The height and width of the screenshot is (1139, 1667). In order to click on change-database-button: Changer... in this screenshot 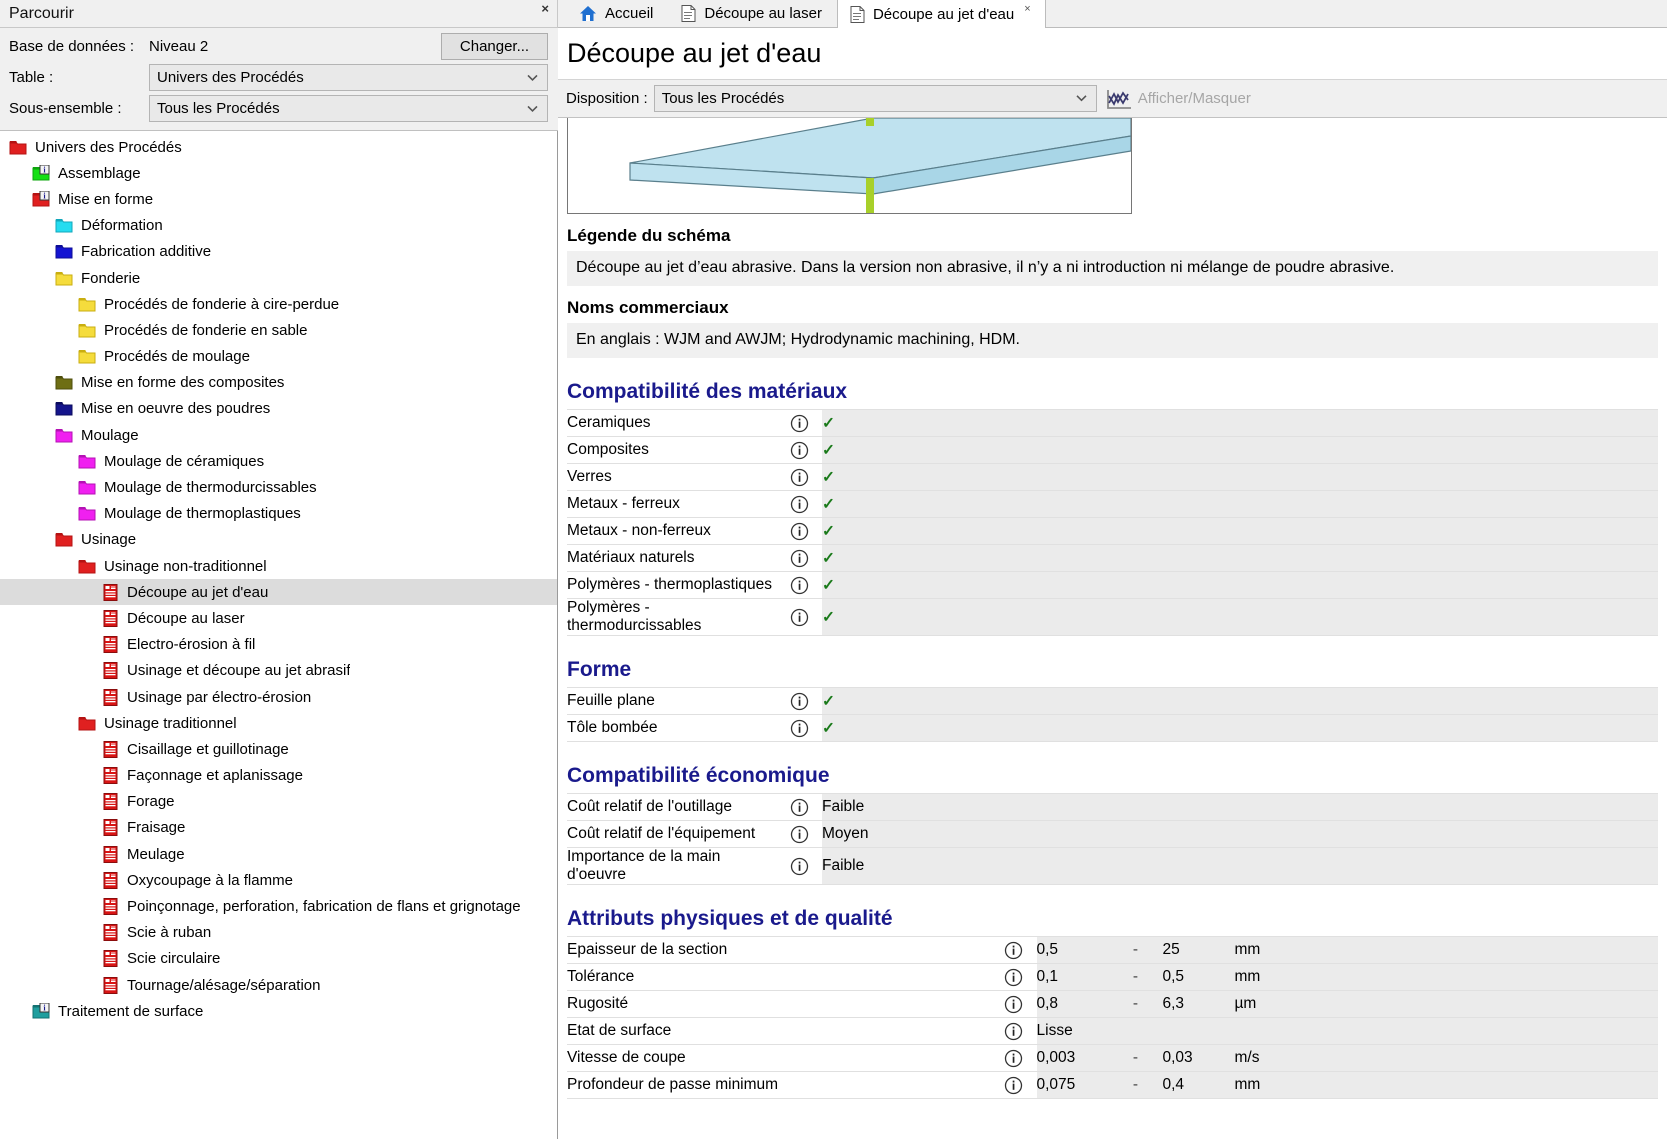, I will do `click(494, 46)`.